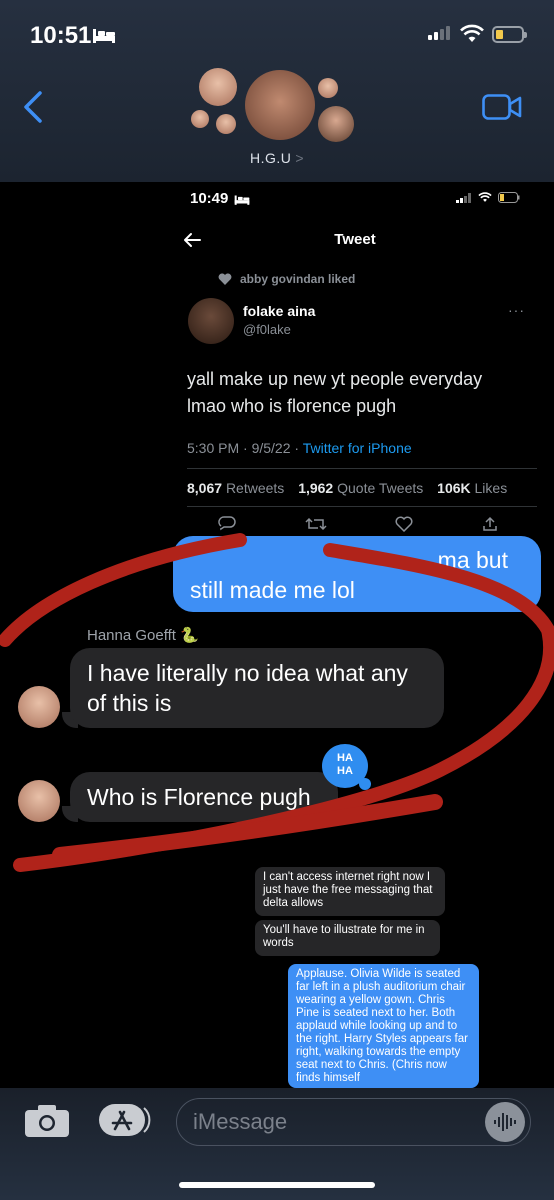  What do you see at coordinates (280, 105) in the screenshot?
I see `group-main-avatar` at bounding box center [280, 105].